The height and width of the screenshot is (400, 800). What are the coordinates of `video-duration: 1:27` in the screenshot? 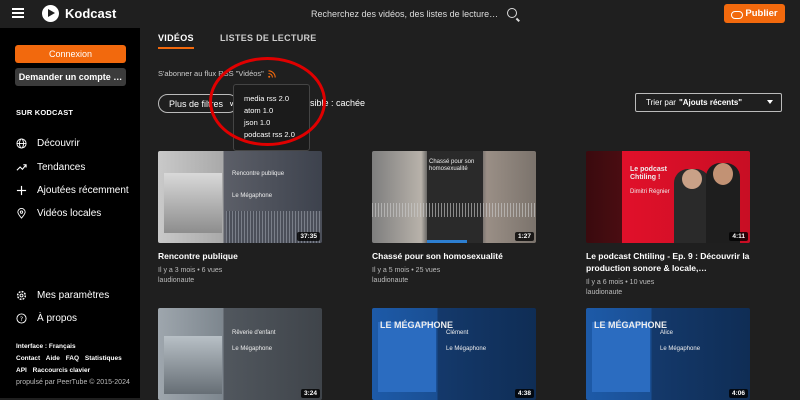 It's located at (524, 236).